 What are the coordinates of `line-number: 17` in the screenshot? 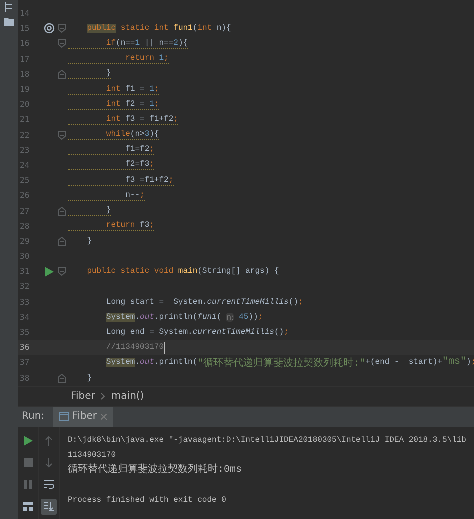 It's located at (25, 59).